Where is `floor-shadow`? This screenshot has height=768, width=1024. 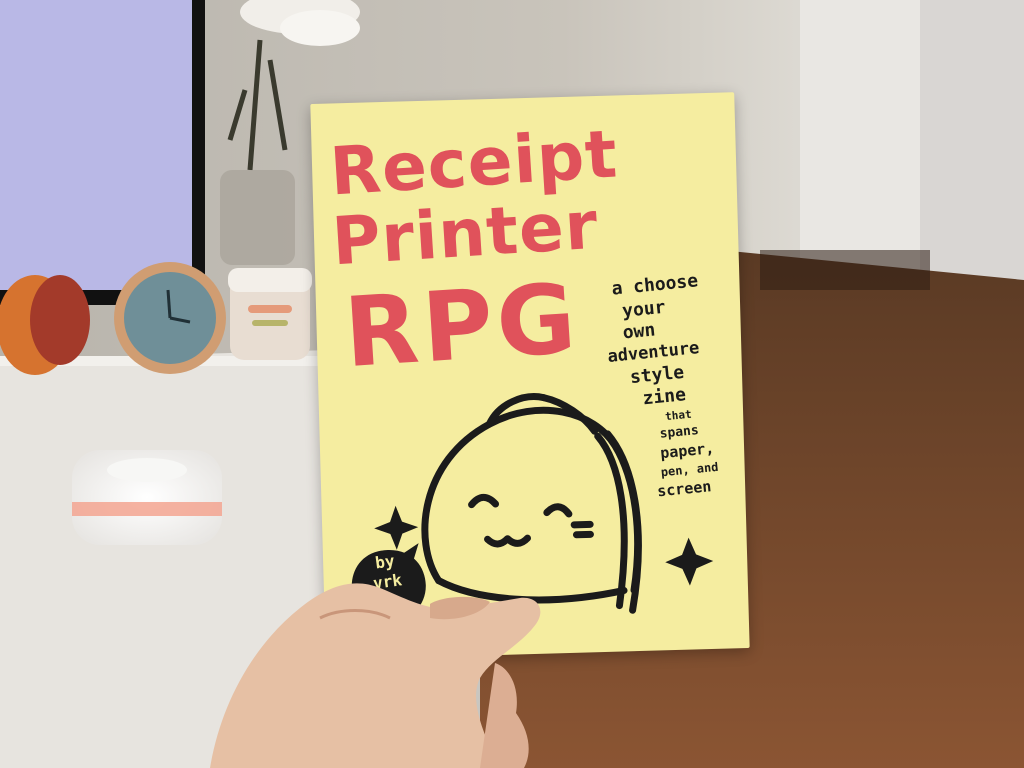 floor-shadow is located at coordinates (845, 270).